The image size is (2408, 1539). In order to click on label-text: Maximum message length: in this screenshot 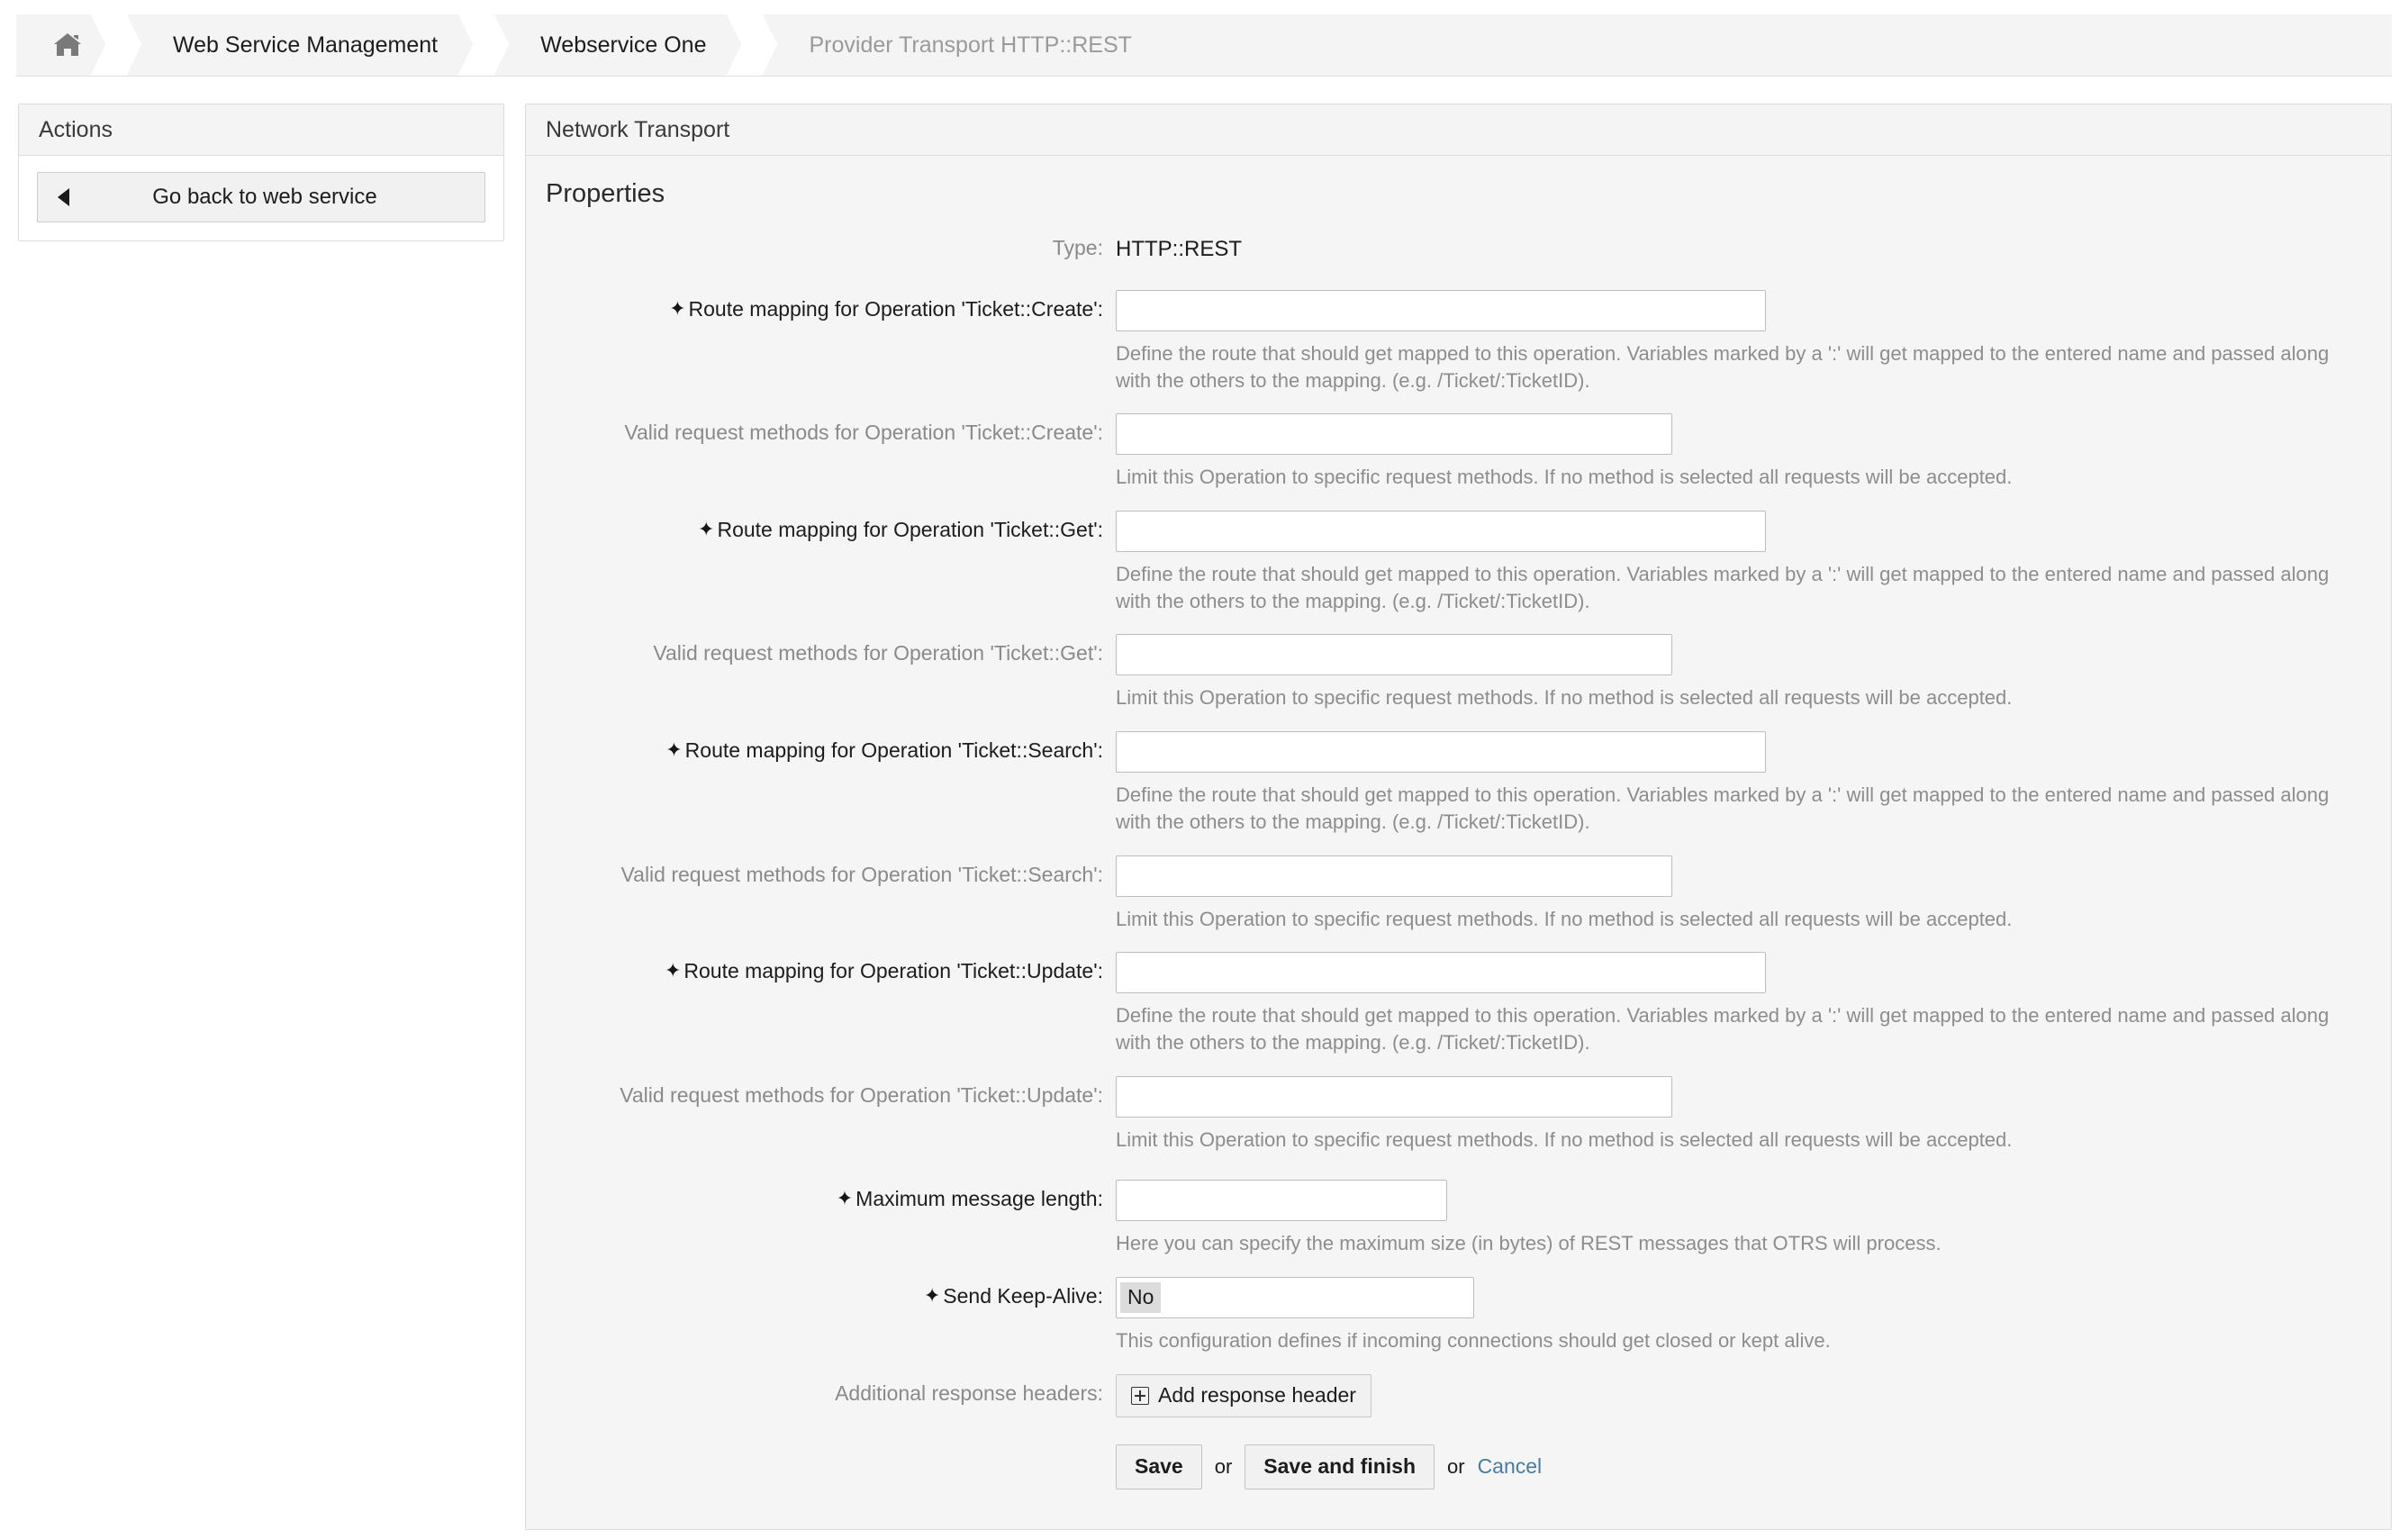, I will do `click(979, 1199)`.